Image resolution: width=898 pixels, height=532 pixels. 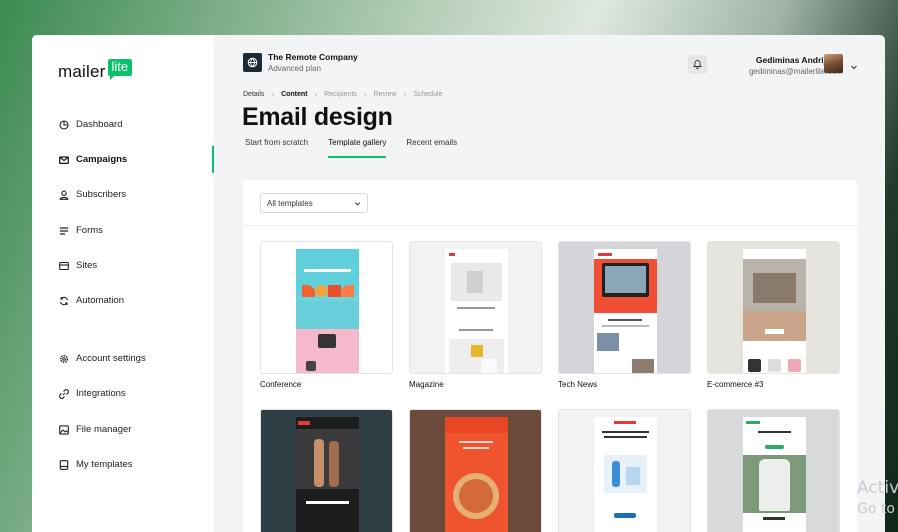 I want to click on logo-text: mailer, so click(x=82, y=71).